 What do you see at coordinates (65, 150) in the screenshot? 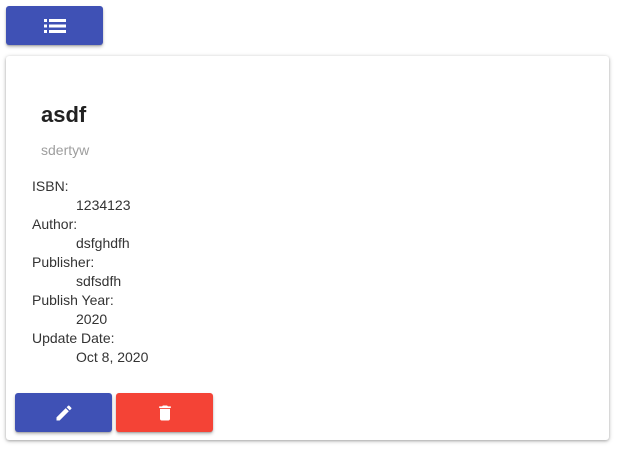
I see `book-subtitle: sdertyw` at bounding box center [65, 150].